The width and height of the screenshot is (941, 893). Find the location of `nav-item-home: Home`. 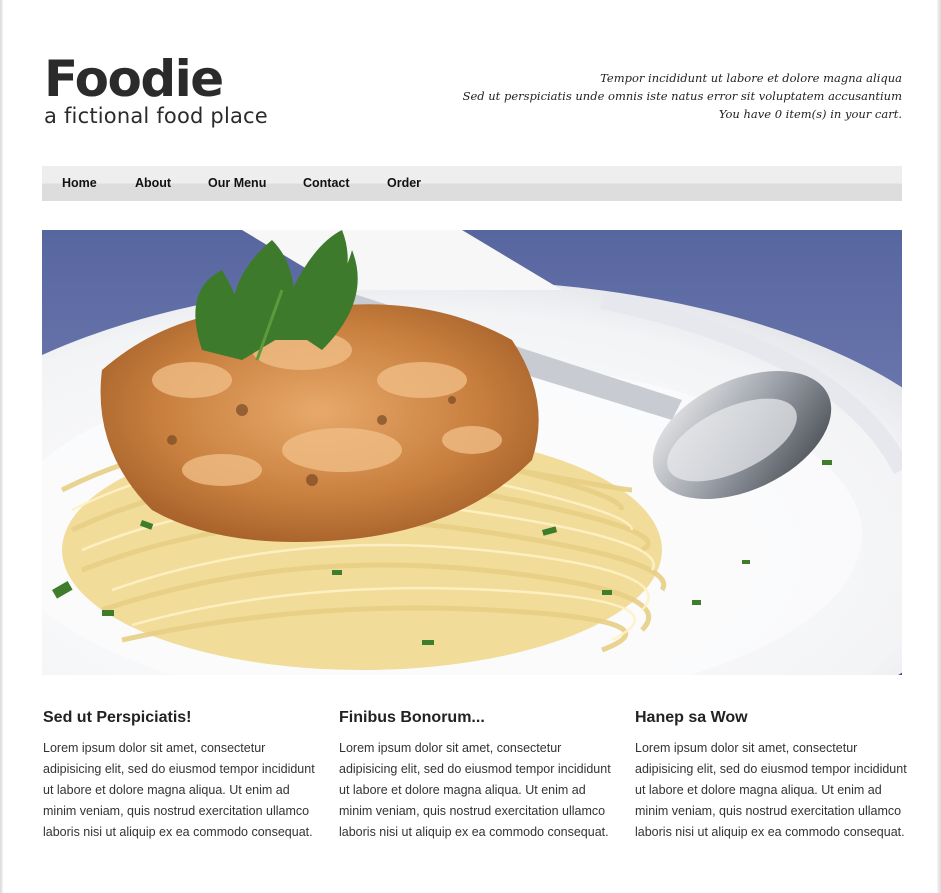

nav-item-home: Home is located at coordinates (79, 183).